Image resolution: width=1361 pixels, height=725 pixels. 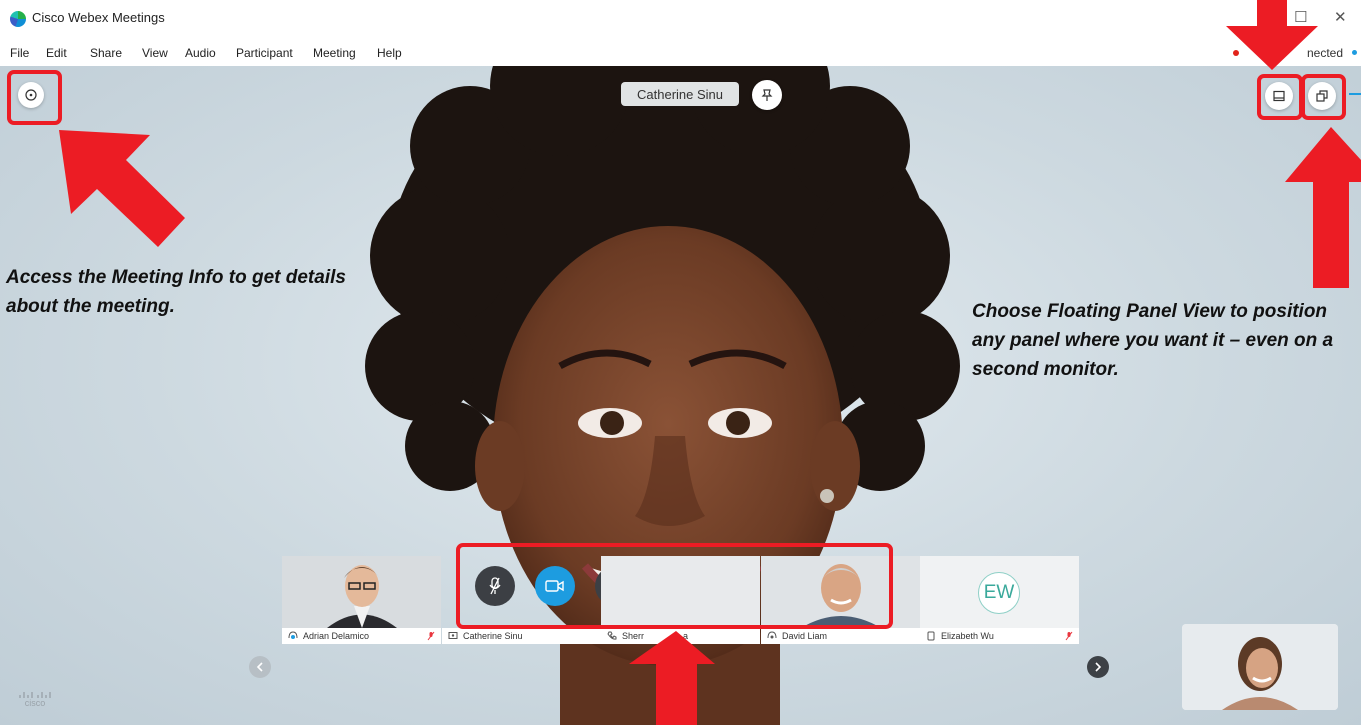 I want to click on arrow-to-meeting-info-icon, so click(x=122, y=188).